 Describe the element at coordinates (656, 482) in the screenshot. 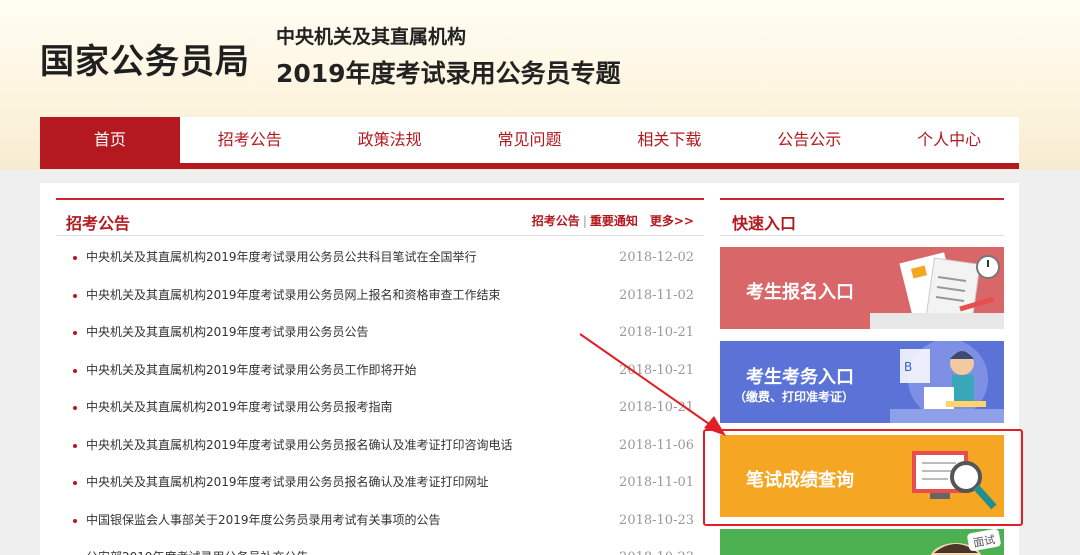

I see `list-item-date: 2018-11-01` at that location.